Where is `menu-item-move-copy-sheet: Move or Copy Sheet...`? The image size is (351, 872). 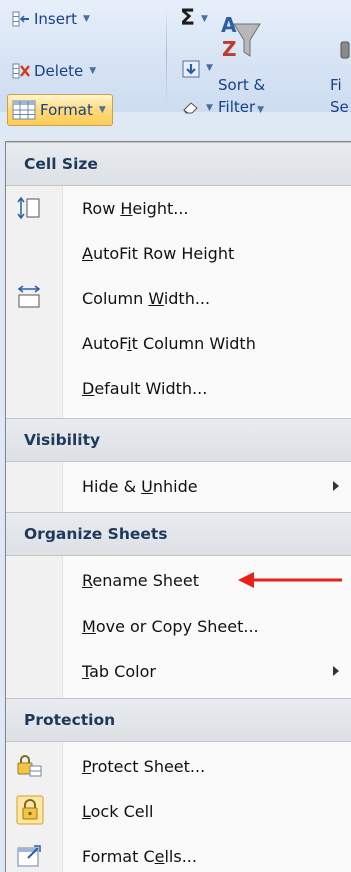 menu-item-move-copy-sheet: Move or Copy Sheet... is located at coordinates (178, 626).